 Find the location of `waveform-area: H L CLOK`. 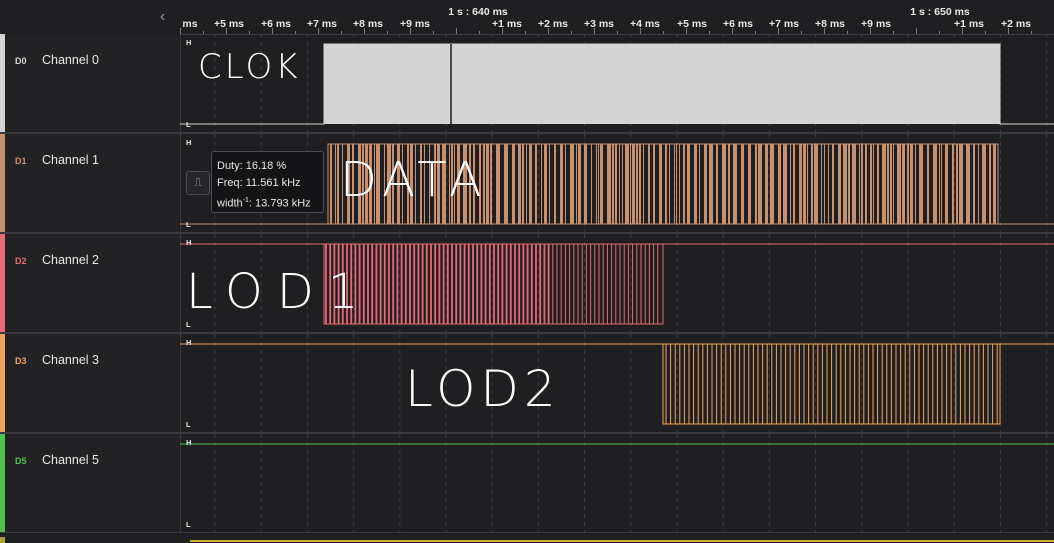

waveform-area: H L CLOK is located at coordinates (617, 83).